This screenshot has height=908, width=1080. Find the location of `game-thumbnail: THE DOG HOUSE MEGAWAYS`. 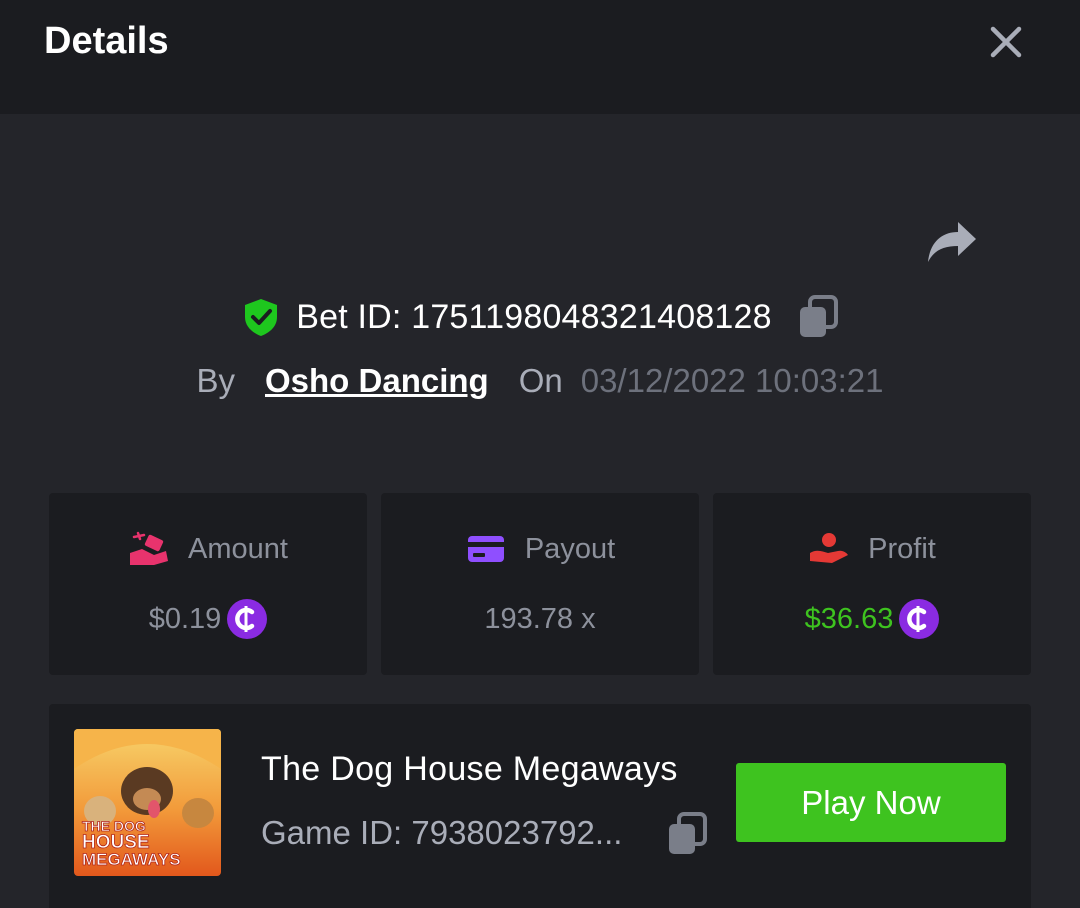

game-thumbnail: THE DOG HOUSE MEGAWAYS is located at coordinates (147, 802).